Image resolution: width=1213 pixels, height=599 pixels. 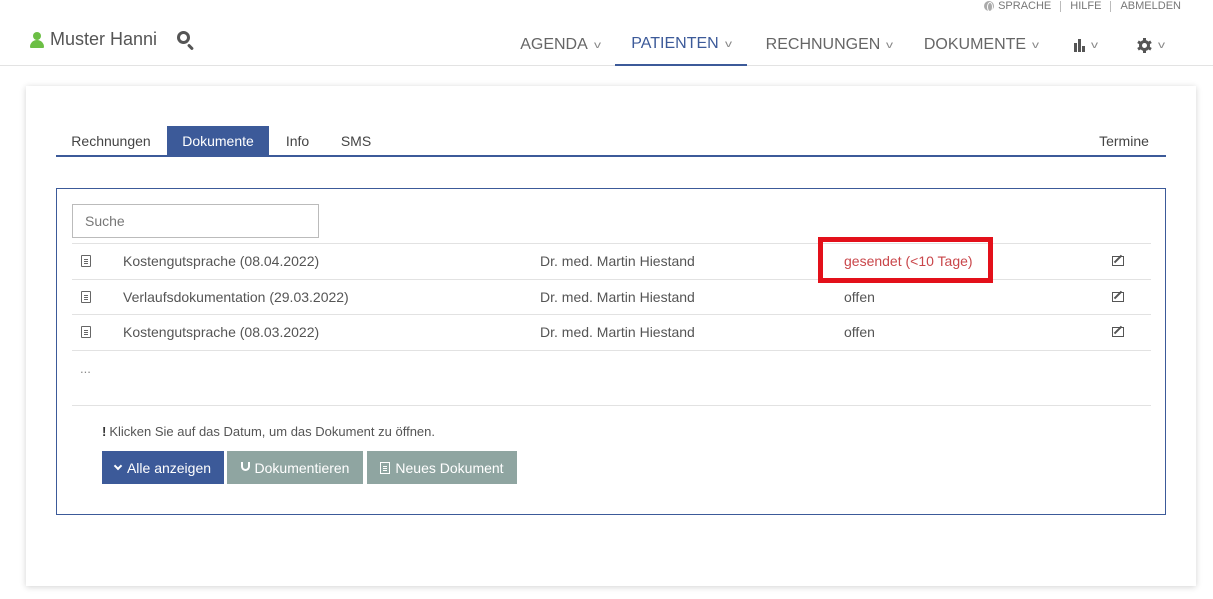 What do you see at coordinates (449, 467) in the screenshot?
I see `button-label: Neues Dokument` at bounding box center [449, 467].